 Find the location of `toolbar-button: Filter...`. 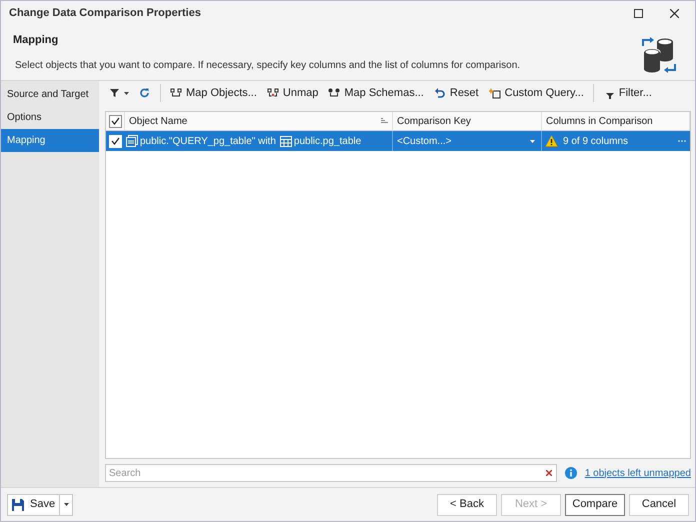

toolbar-button: Filter... is located at coordinates (627, 93).